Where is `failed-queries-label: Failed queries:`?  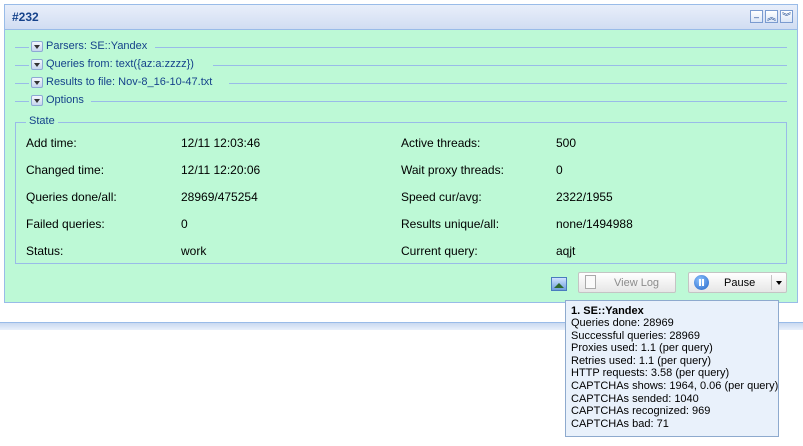
failed-queries-label: Failed queries: is located at coordinates (65, 224).